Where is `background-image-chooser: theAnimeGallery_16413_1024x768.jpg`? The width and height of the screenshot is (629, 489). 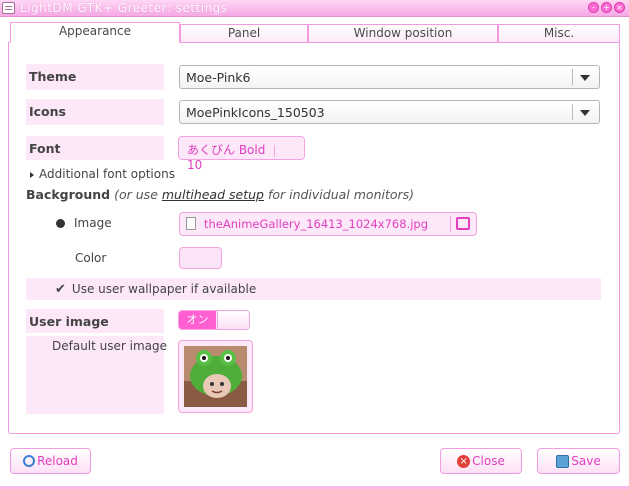
background-image-chooser: theAnimeGallery_16413_1024x768.jpg is located at coordinates (328, 224).